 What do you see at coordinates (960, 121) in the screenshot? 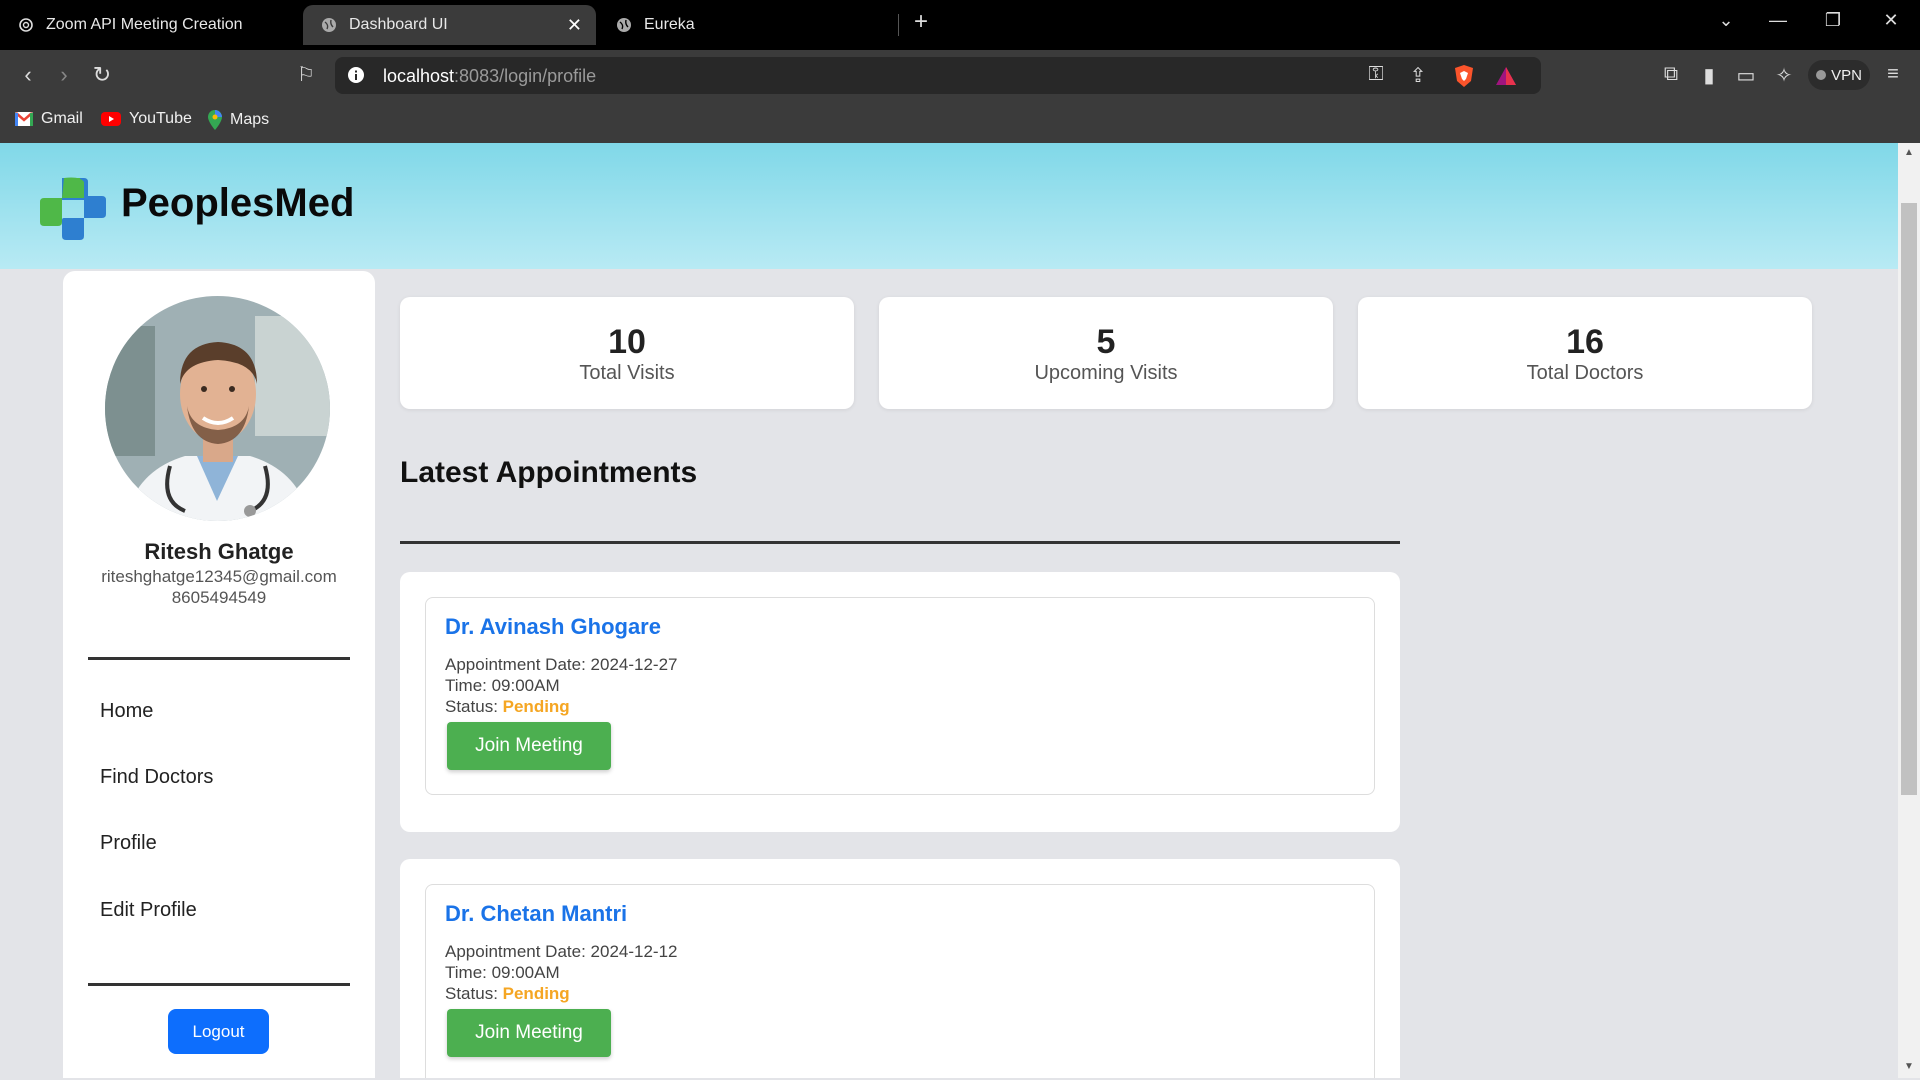
I see `bookmarks-bar: Gmail YouTube Maps` at bounding box center [960, 121].